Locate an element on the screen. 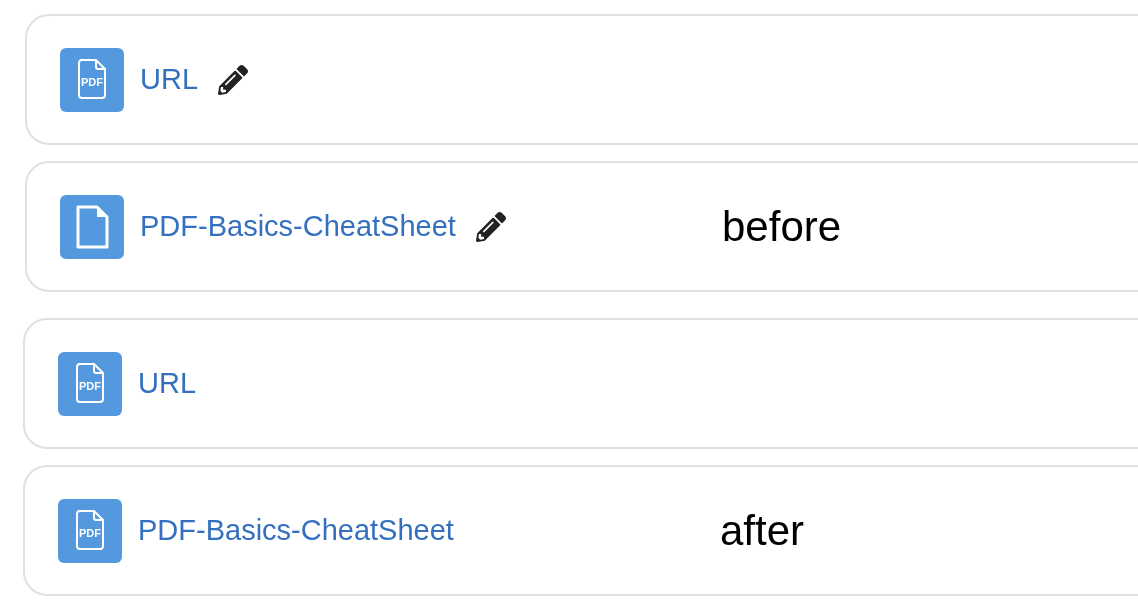 The image size is (1138, 612). file-icon is located at coordinates (92, 226).